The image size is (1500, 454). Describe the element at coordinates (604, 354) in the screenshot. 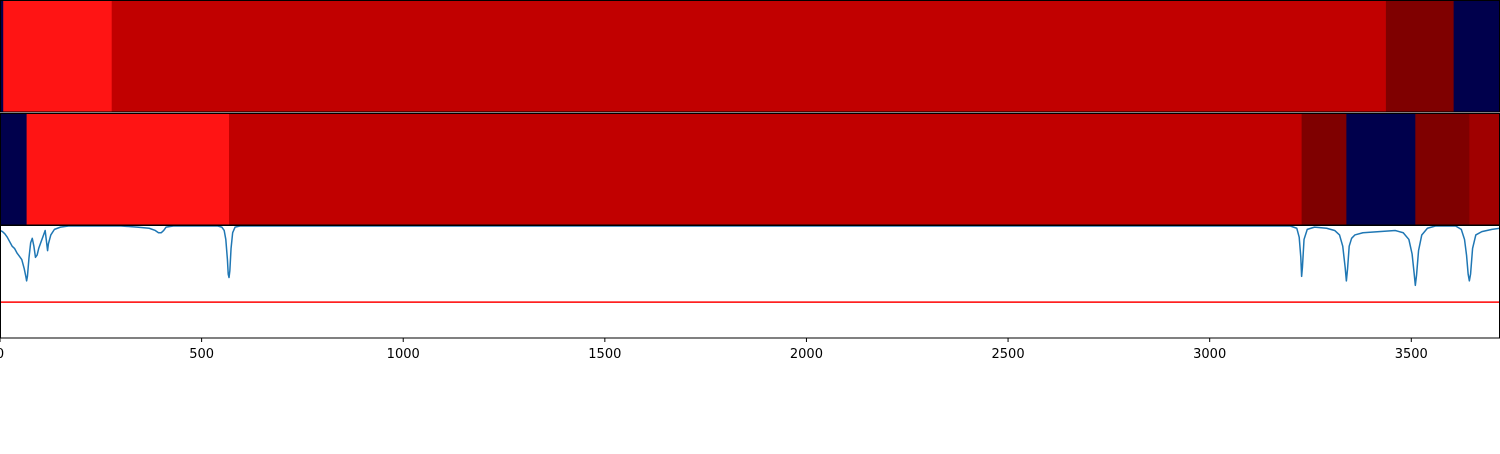

I see `x-tick-label: 1500` at that location.